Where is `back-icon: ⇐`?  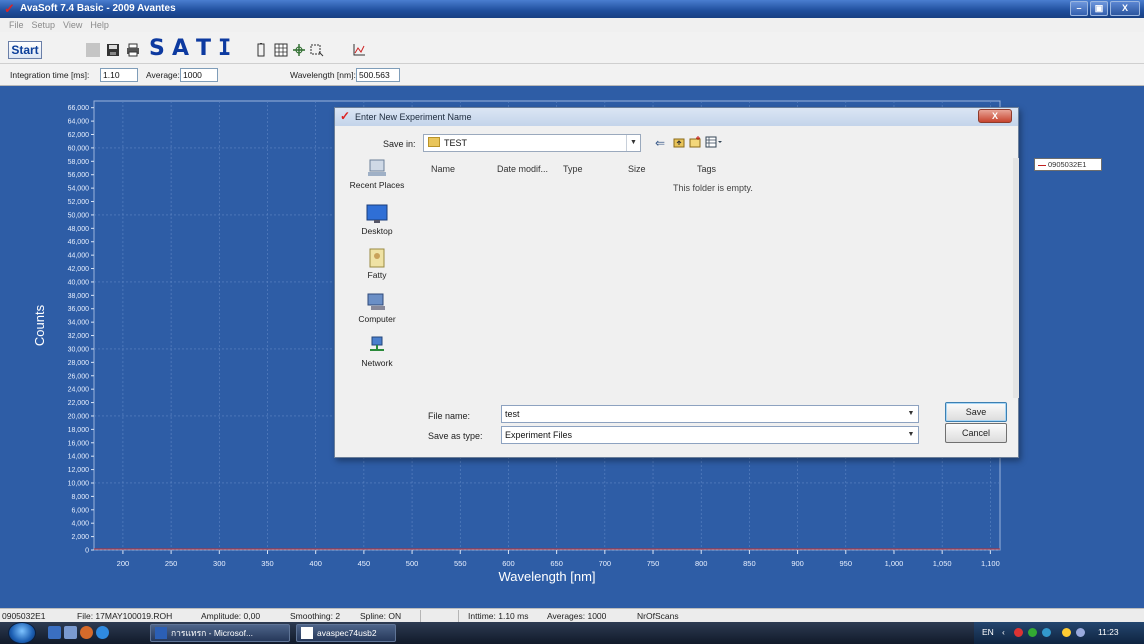
back-icon: ⇐ is located at coordinates (660, 143).